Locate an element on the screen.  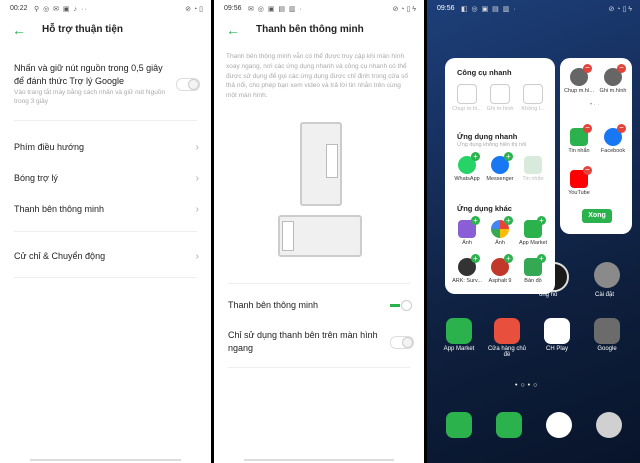
quick-tool-record: Ghi m.hình is located at coordinates (500, 98).